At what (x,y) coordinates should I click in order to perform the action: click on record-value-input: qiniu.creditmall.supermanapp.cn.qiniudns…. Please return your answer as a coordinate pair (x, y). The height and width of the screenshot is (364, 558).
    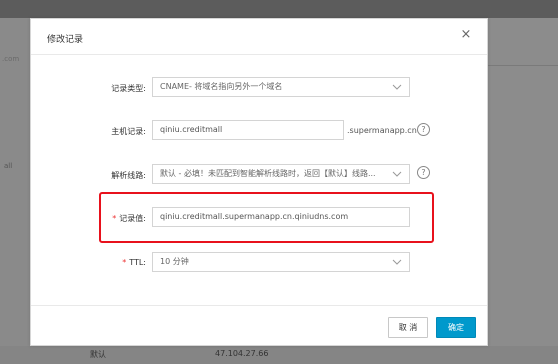
    Looking at the image, I should click on (281, 217).